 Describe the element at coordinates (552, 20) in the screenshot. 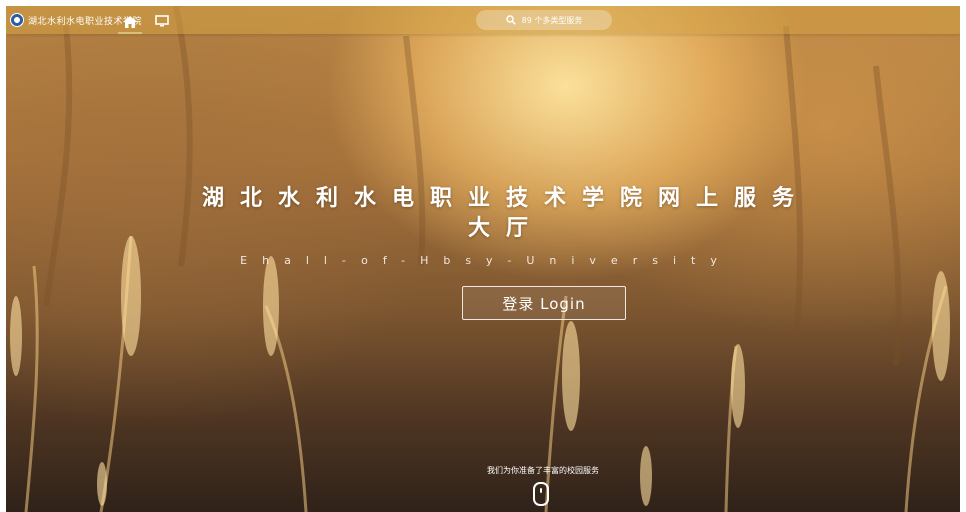

I see `search-placeholder: 89 个多类型服务` at that location.